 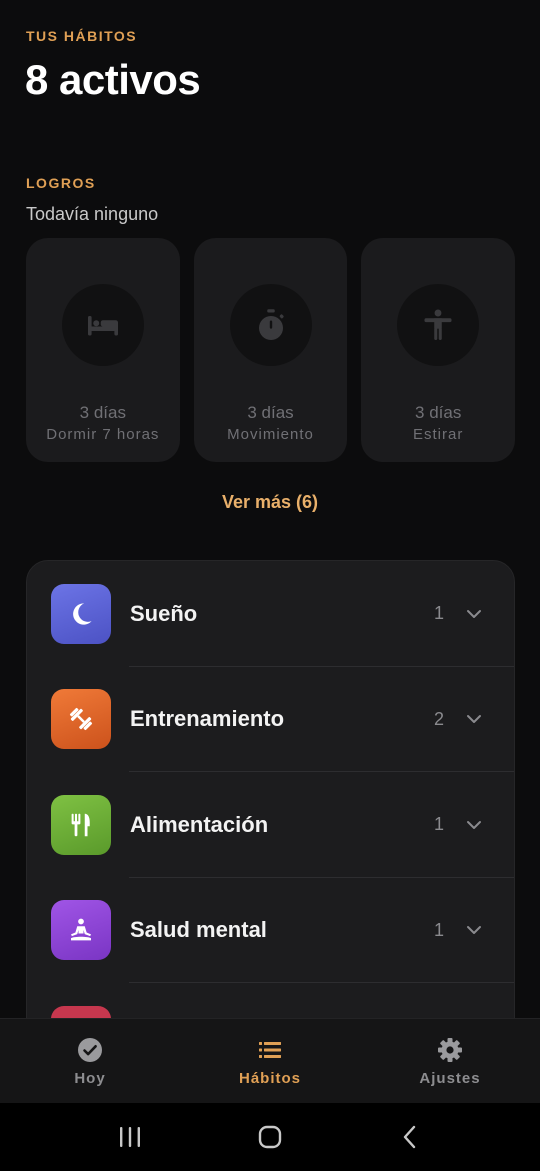 I want to click on category-count: 2, so click(x=438, y=718).